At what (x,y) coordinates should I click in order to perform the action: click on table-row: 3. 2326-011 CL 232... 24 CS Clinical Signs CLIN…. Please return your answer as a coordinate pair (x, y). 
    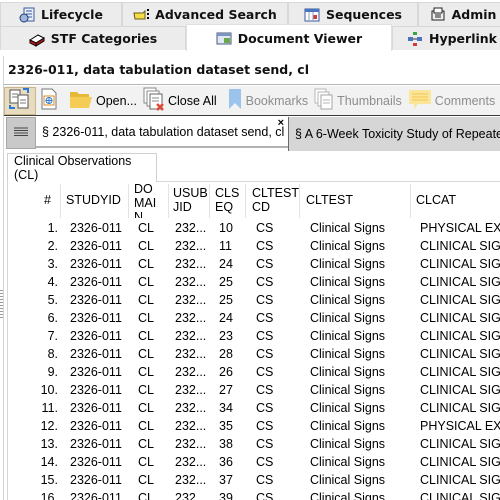
    Looking at the image, I should click on (254, 264).